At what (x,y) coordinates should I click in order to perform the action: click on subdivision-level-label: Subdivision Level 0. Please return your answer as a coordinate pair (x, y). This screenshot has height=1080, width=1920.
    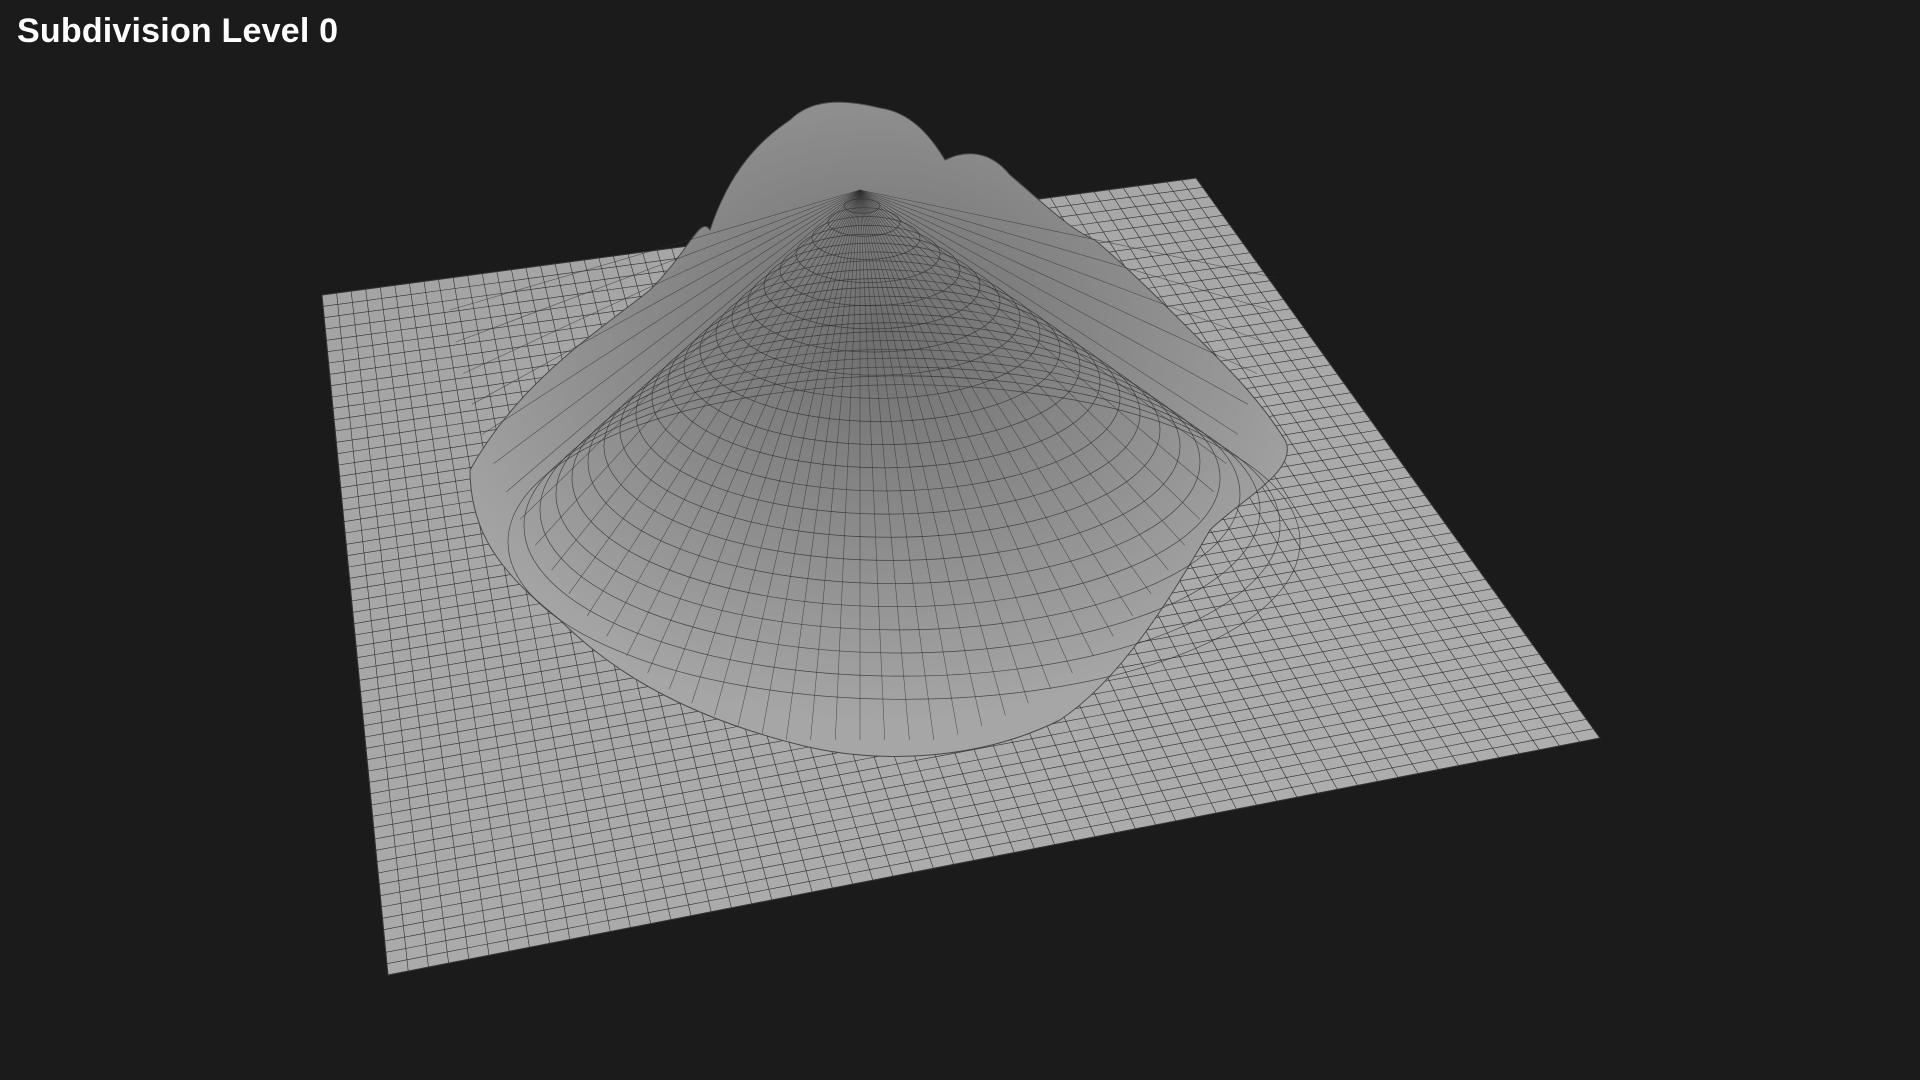
    Looking at the image, I should click on (178, 31).